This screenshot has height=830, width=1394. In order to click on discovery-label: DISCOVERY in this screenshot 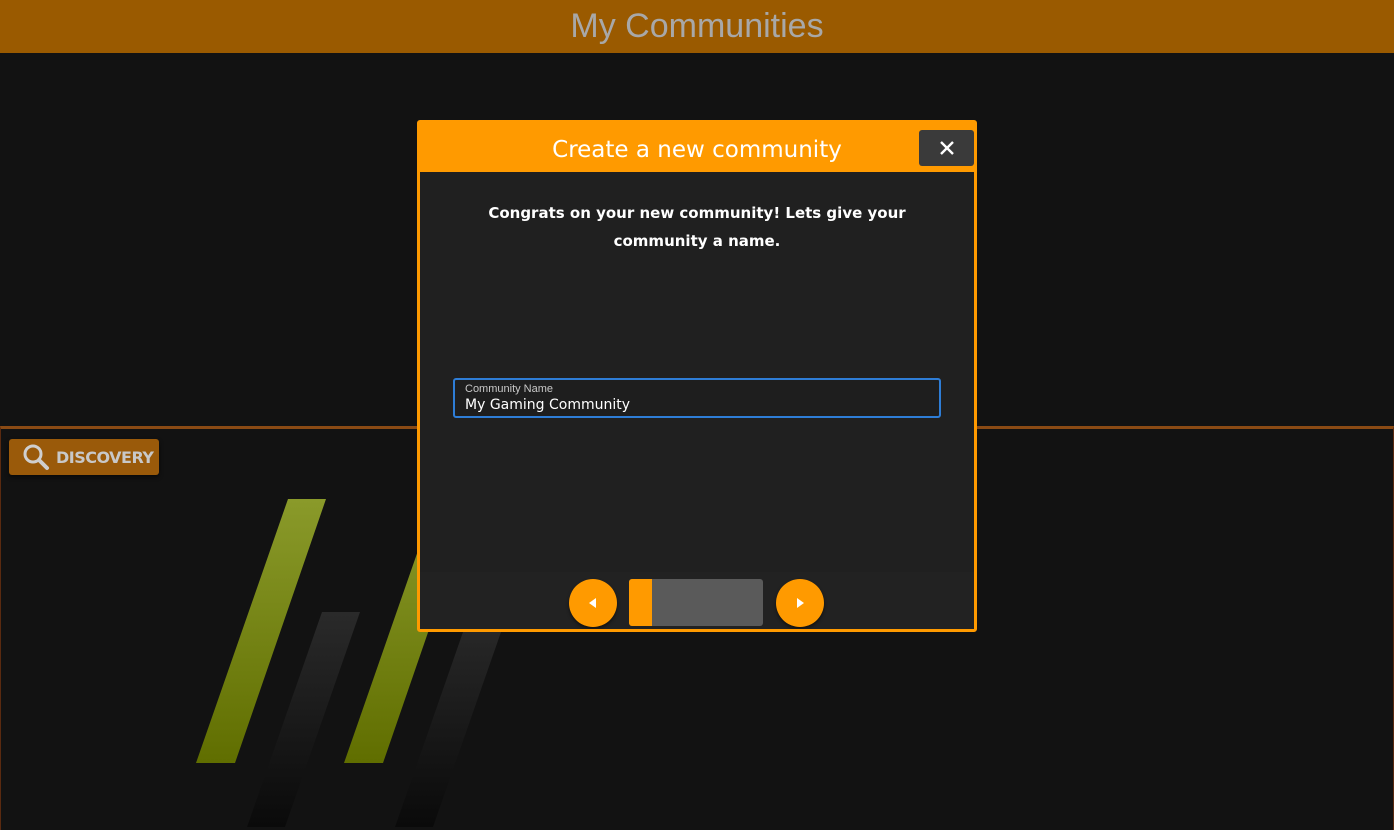, I will do `click(105, 457)`.